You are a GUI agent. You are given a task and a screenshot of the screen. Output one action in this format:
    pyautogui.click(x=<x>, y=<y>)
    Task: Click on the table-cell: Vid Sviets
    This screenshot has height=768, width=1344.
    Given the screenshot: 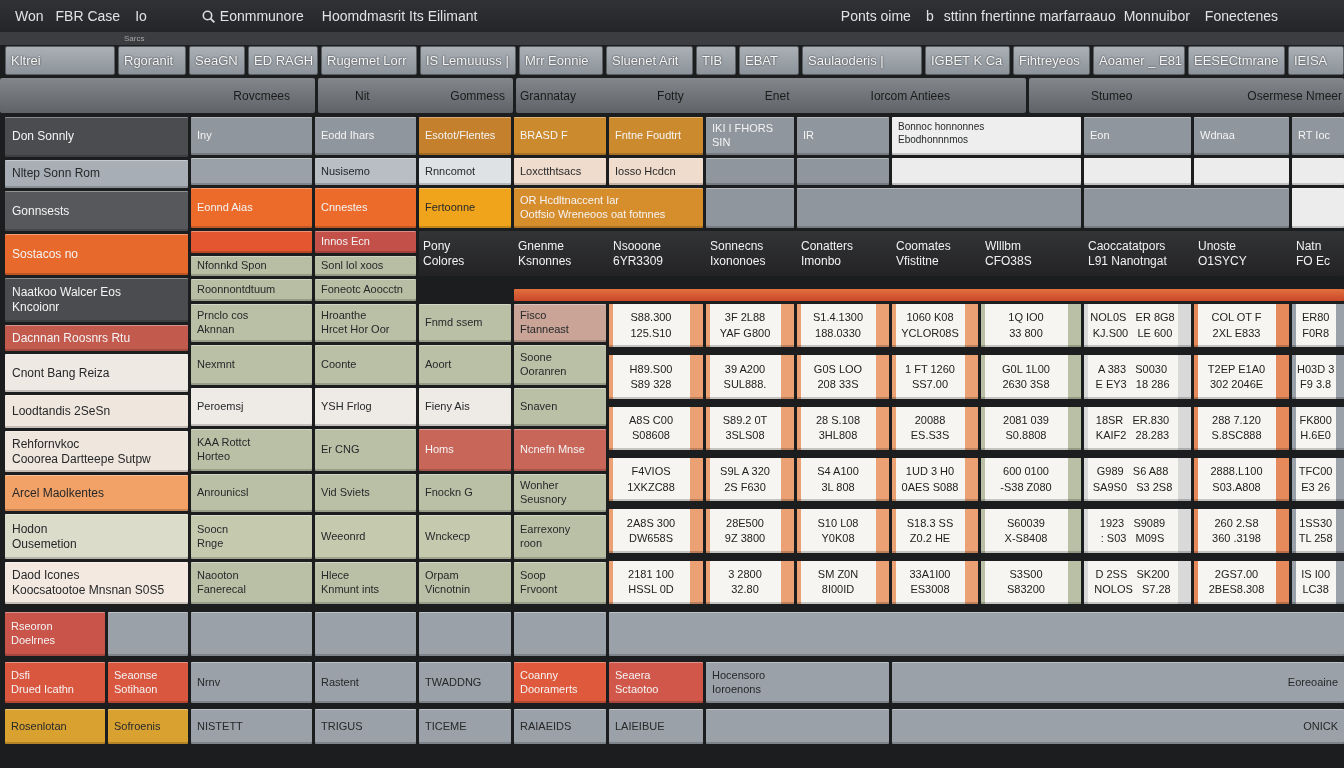 What is the action you would take?
    pyautogui.click(x=365, y=493)
    